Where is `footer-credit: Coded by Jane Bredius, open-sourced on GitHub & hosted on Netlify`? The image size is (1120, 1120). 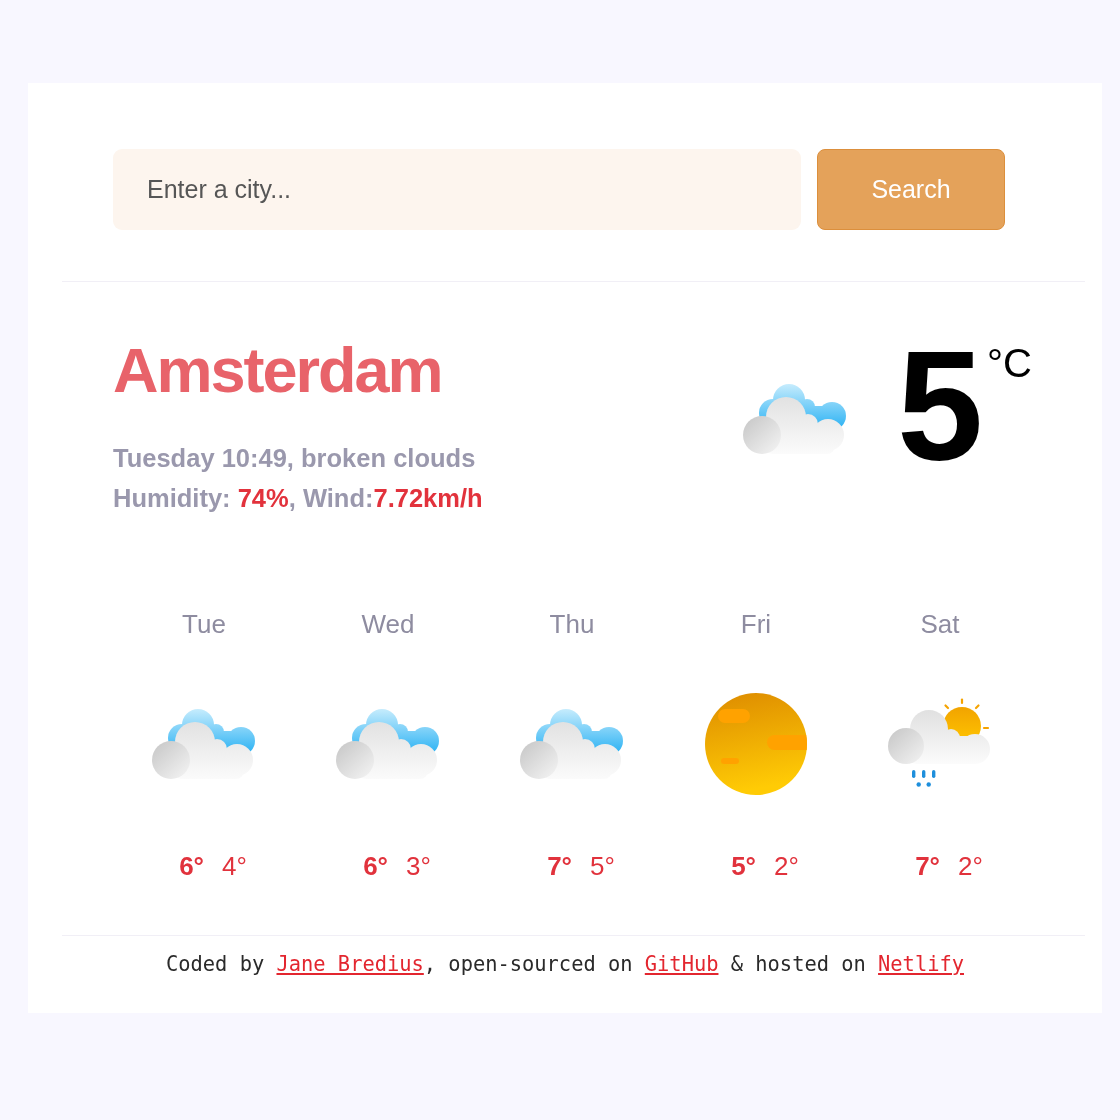
footer-credit: Coded by Jane Bredius, open-sourced on GitHub & hosted on Netlify is located at coordinates (565, 964).